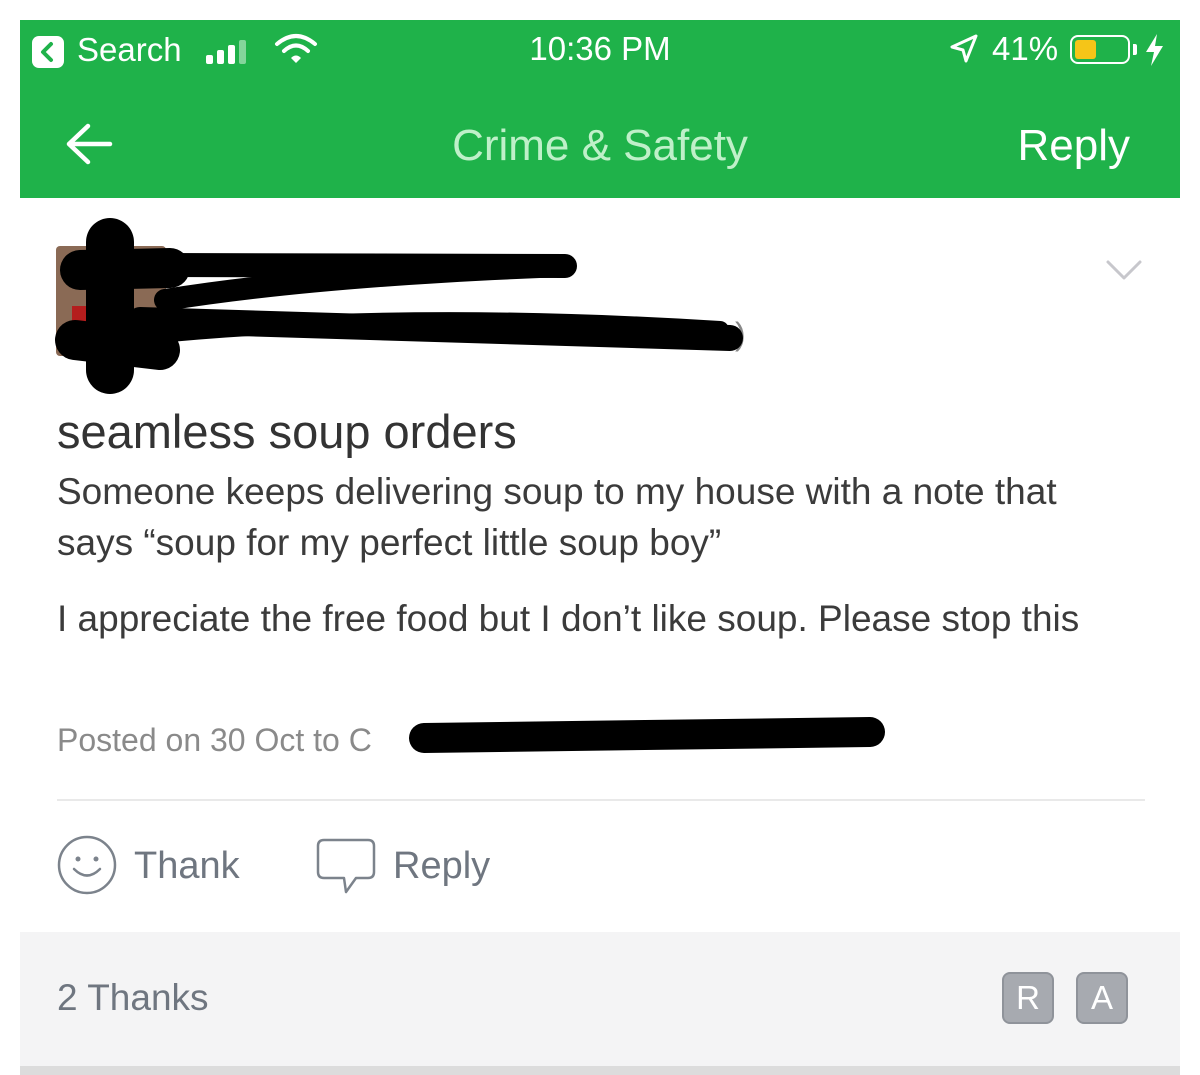 The image size is (1200, 1075). I want to click on post-title: seamless soup orders, so click(287, 431).